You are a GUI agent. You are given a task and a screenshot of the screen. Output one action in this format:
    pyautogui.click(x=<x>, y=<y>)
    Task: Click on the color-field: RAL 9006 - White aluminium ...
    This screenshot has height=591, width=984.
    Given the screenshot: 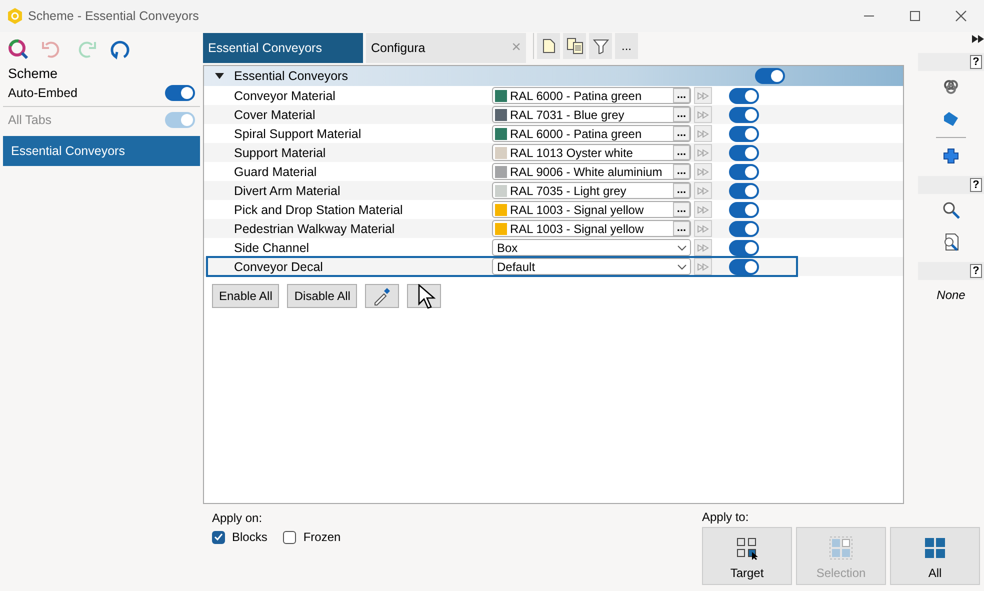 What is the action you would take?
    pyautogui.click(x=591, y=171)
    